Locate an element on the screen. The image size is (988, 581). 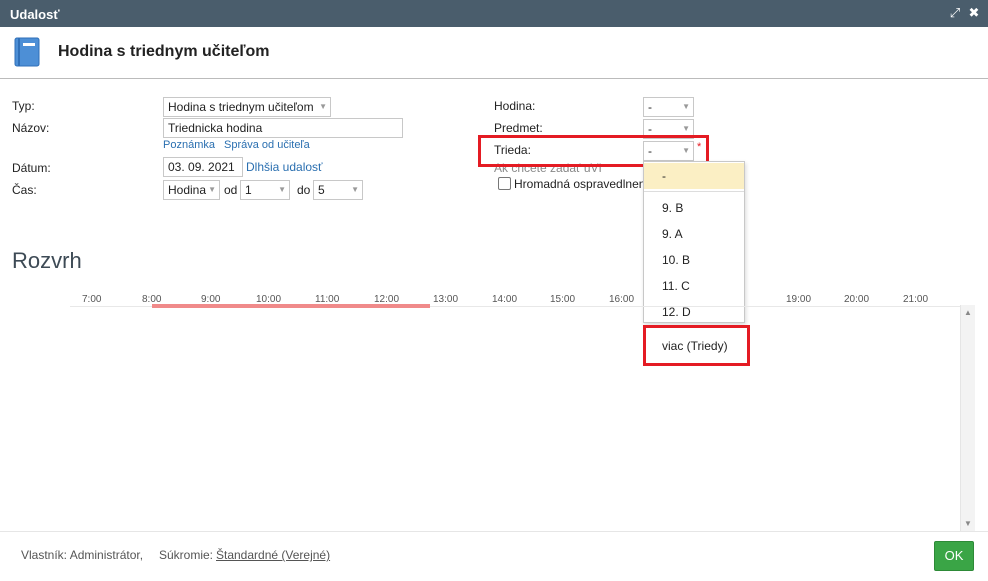
window-titlebar: Udalosť ⤢ ✖ is located at coordinates (494, 13).